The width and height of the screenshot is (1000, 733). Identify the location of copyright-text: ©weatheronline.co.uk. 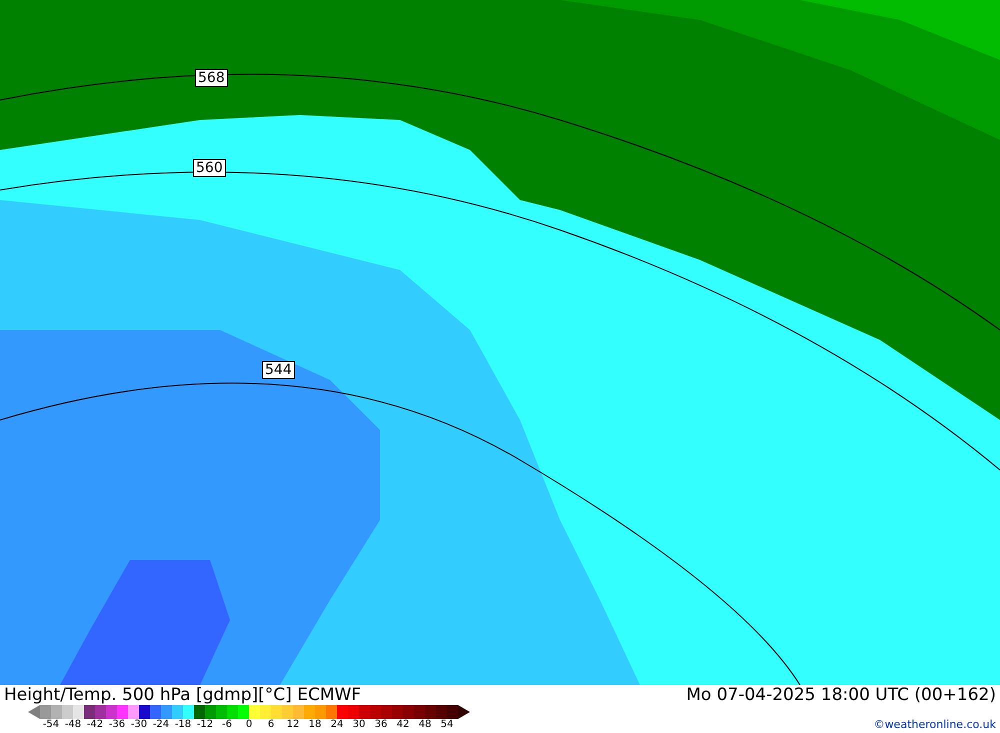
(935, 724).